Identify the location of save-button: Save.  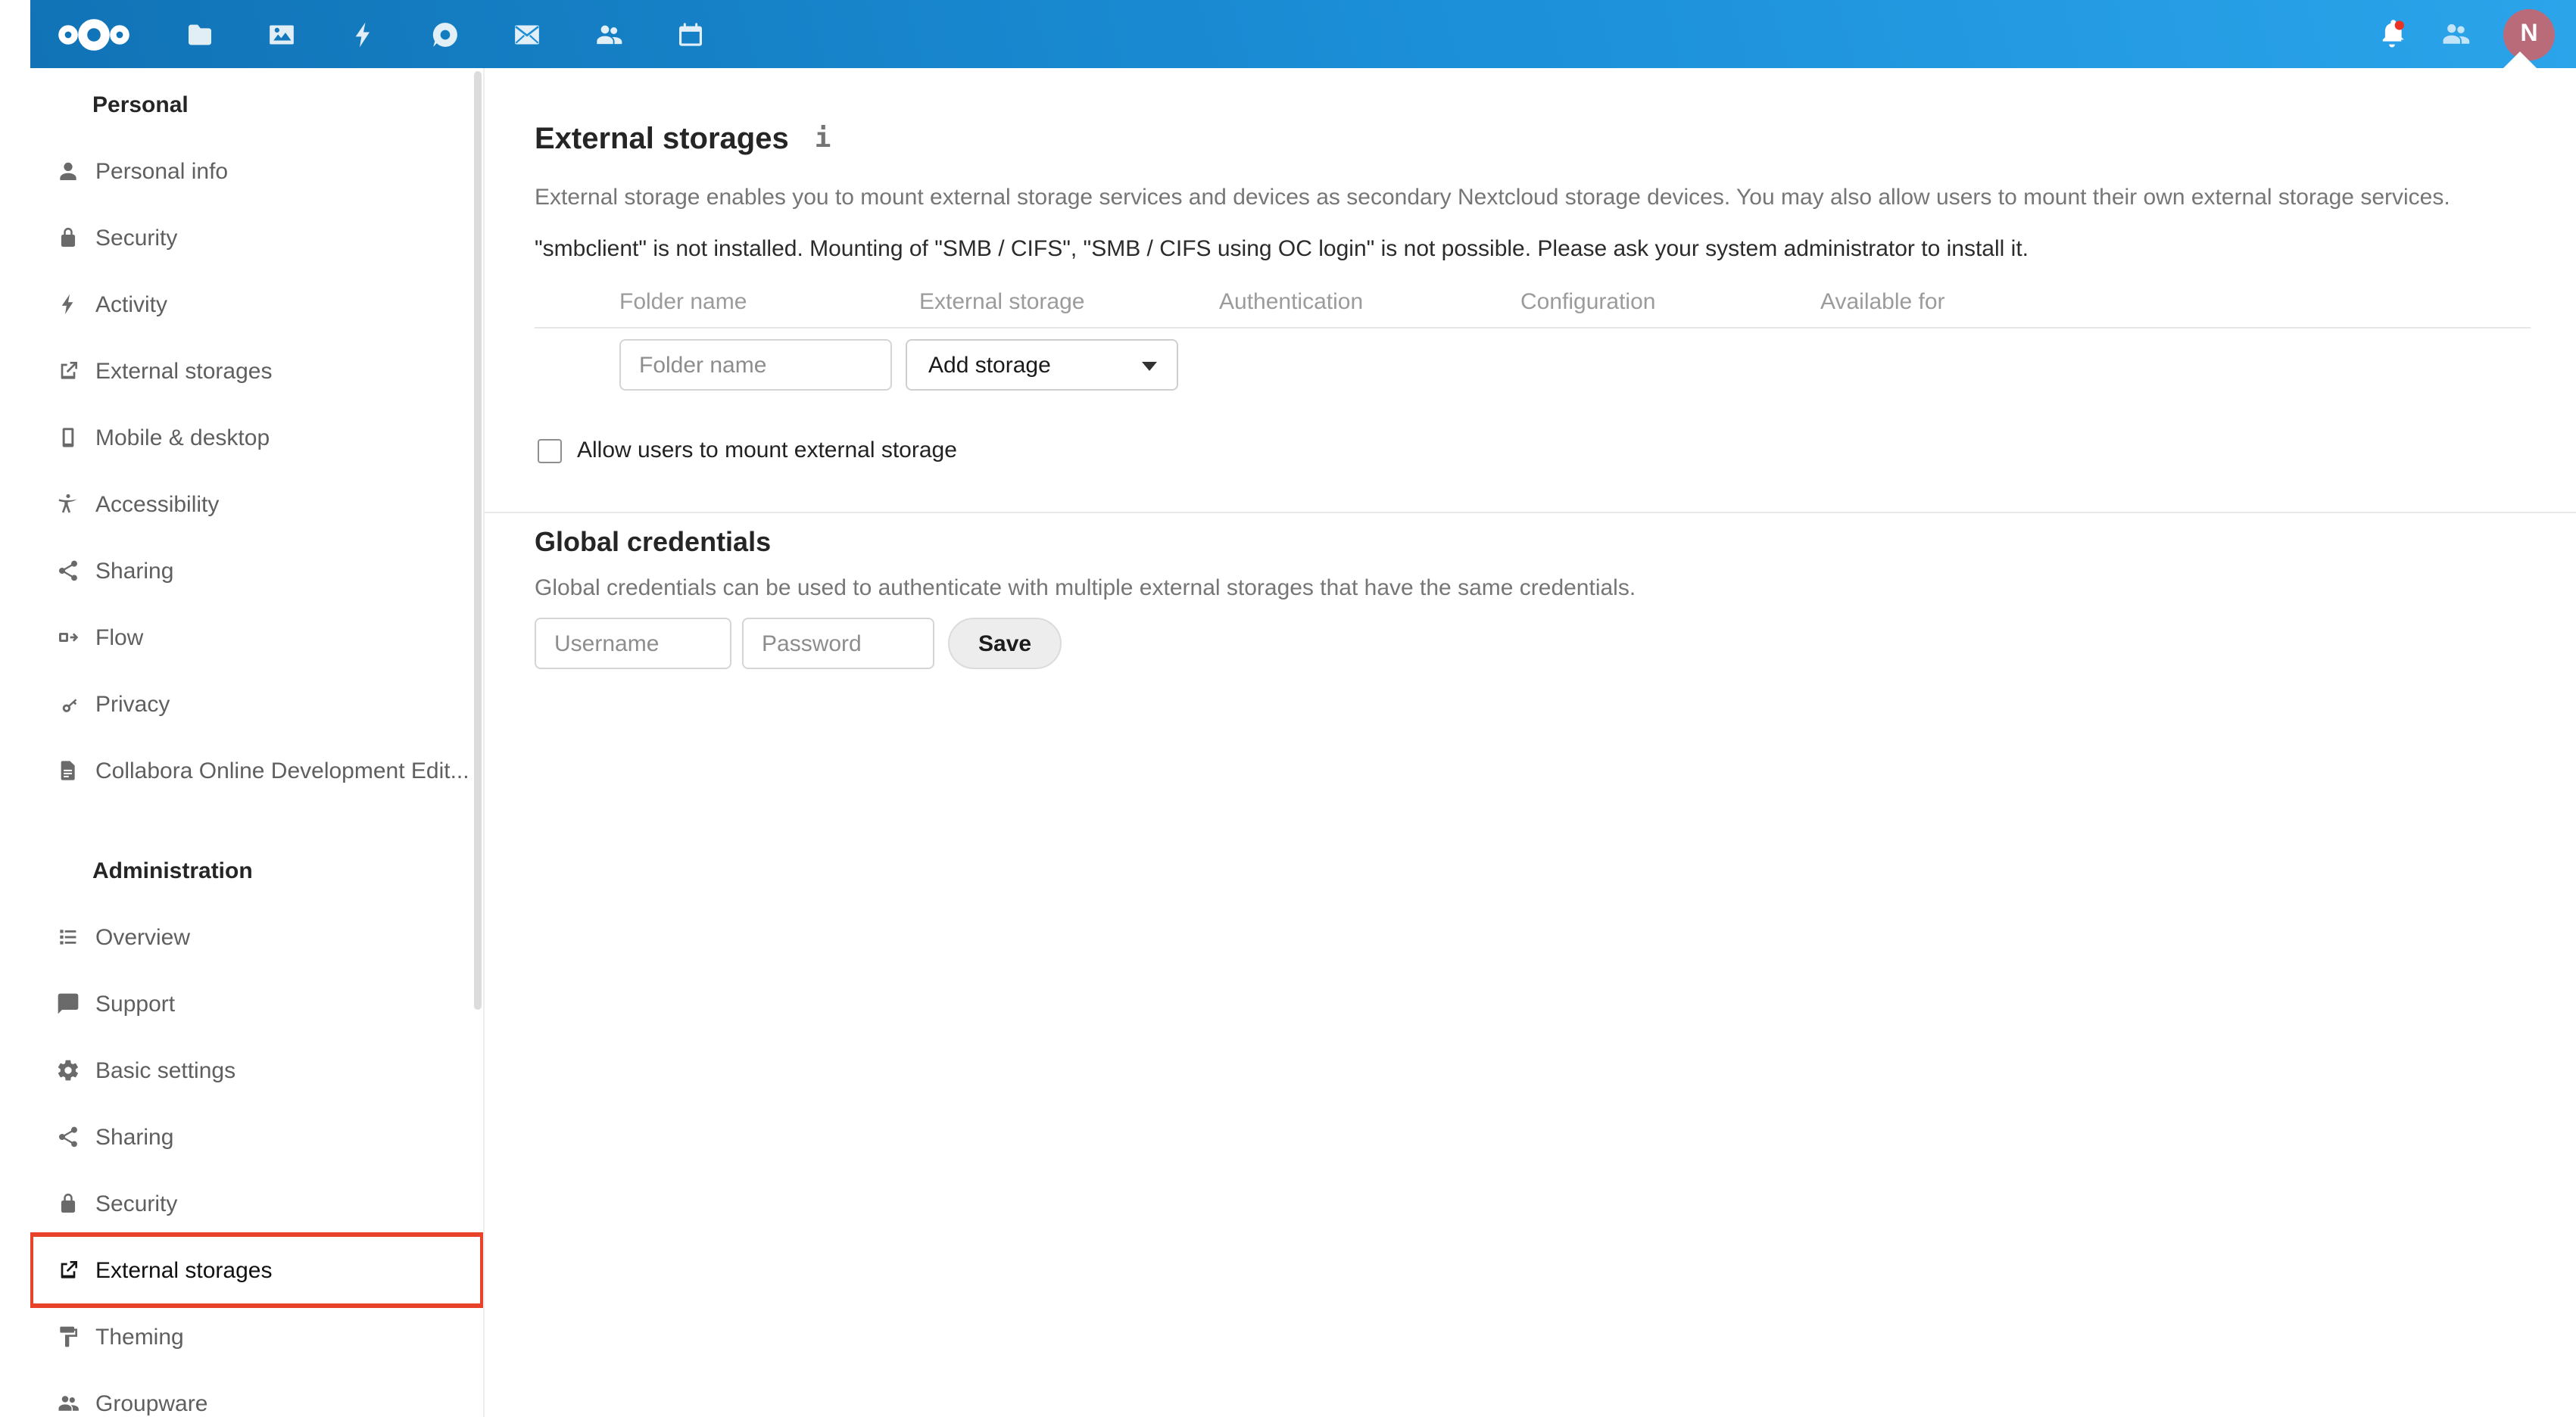
(1005, 643).